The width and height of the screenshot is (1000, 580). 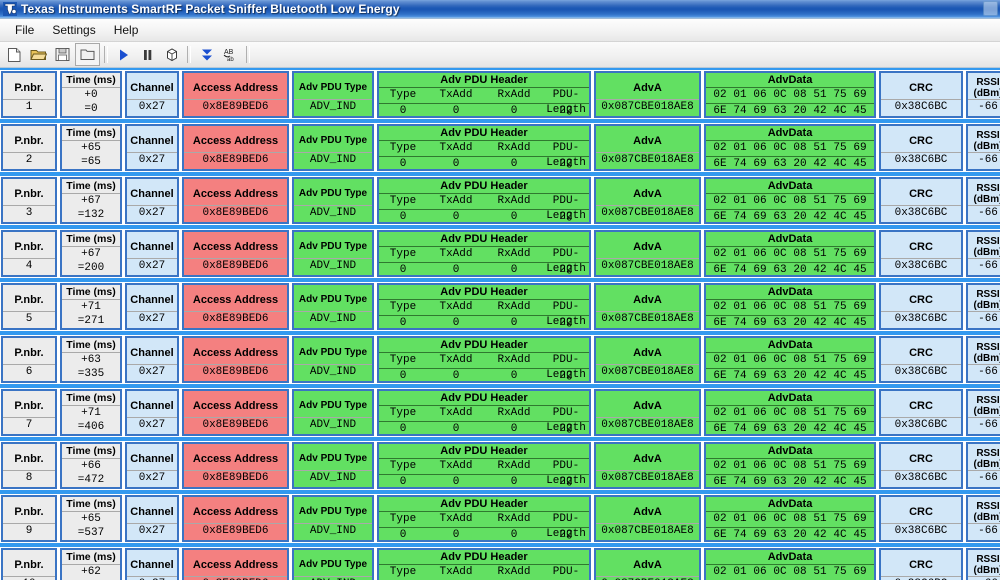 I want to click on packet-number-cell: P.nbr. 9, so click(x=29, y=518).